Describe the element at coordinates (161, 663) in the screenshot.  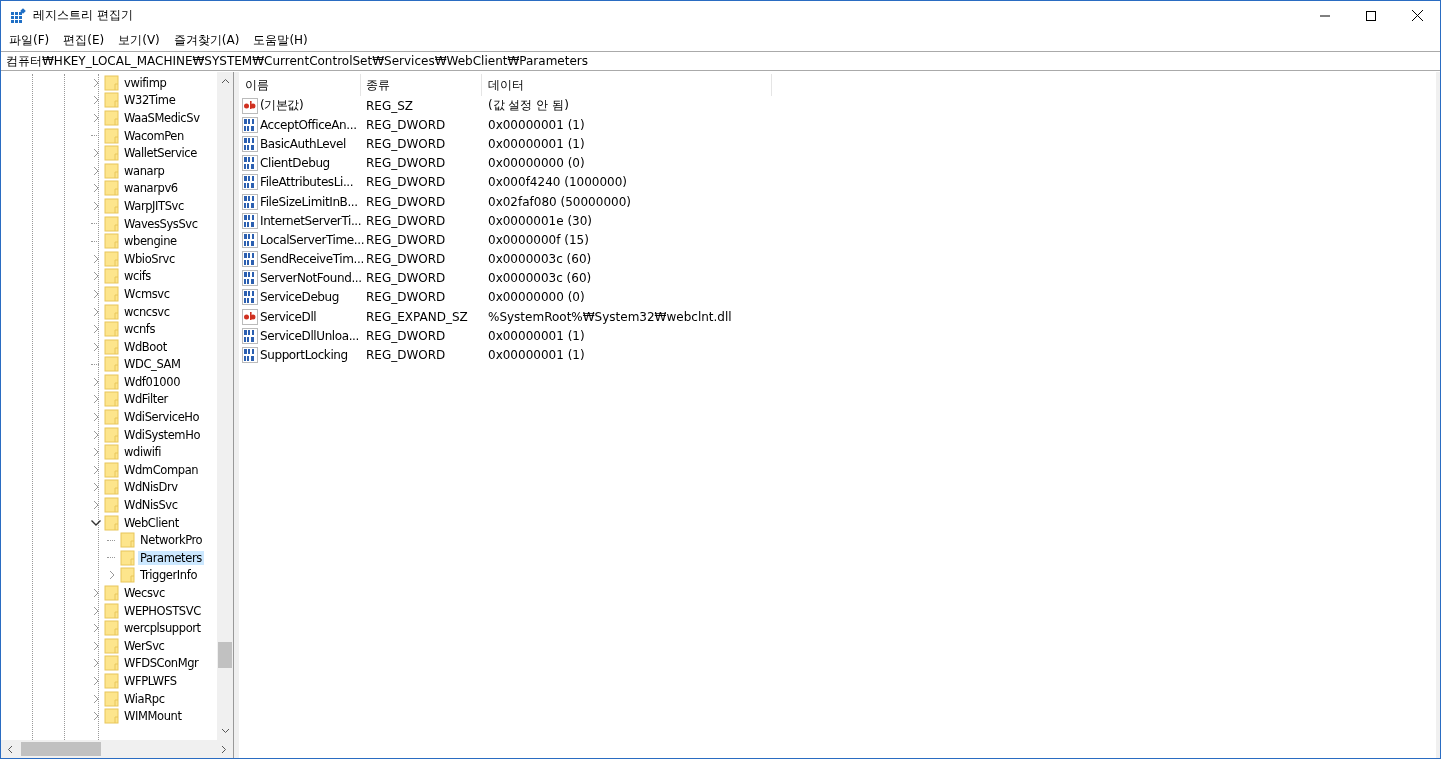
I see `tree-item: WFDSConMgr` at that location.